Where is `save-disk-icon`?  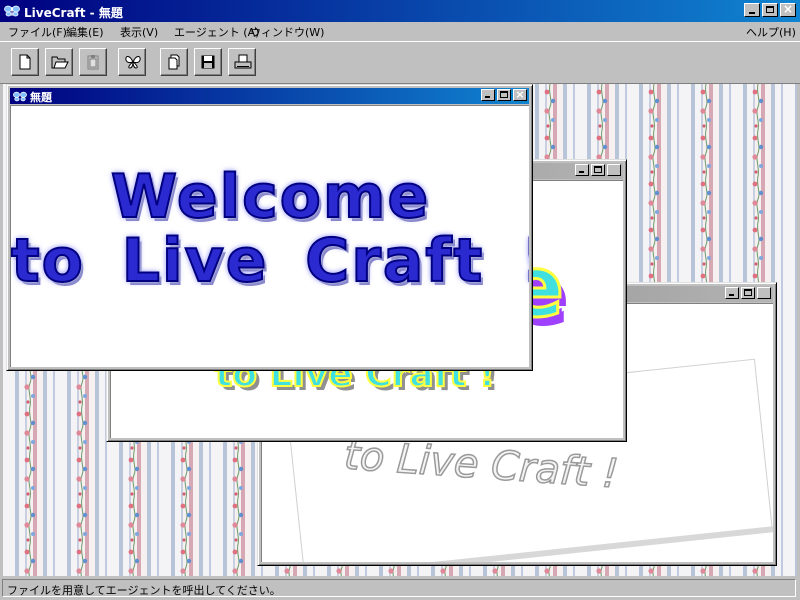 save-disk-icon is located at coordinates (208, 62).